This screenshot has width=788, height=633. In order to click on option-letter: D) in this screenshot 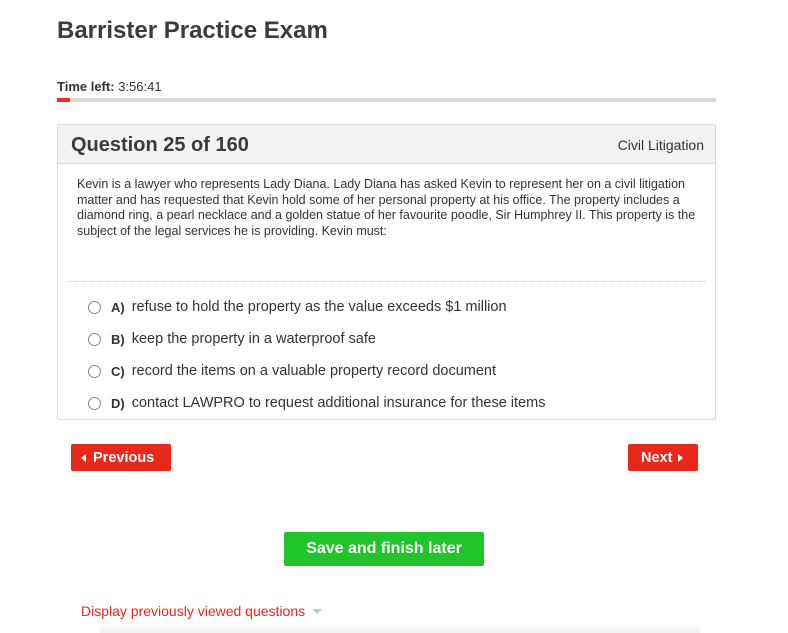, I will do `click(118, 403)`.